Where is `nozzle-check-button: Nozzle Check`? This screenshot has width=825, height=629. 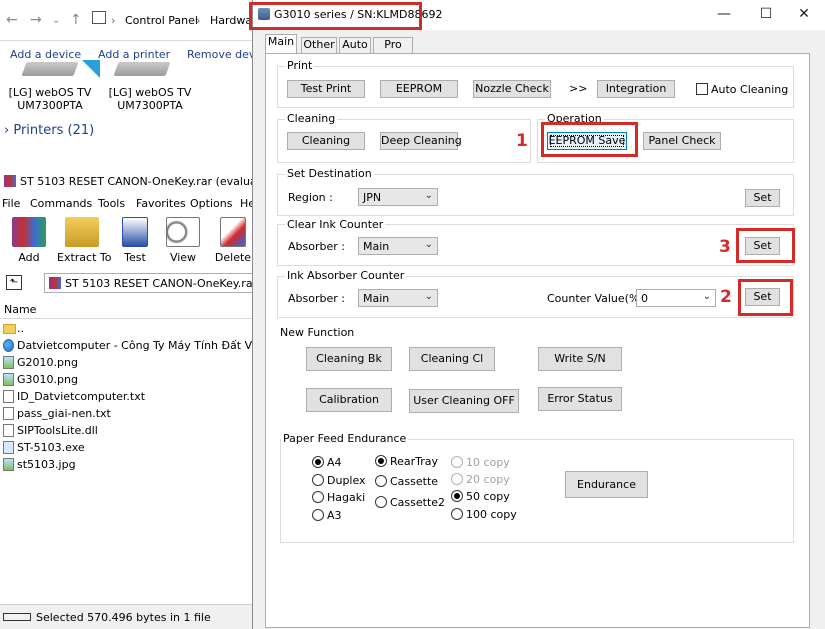 nozzle-check-button: Nozzle Check is located at coordinates (512, 89).